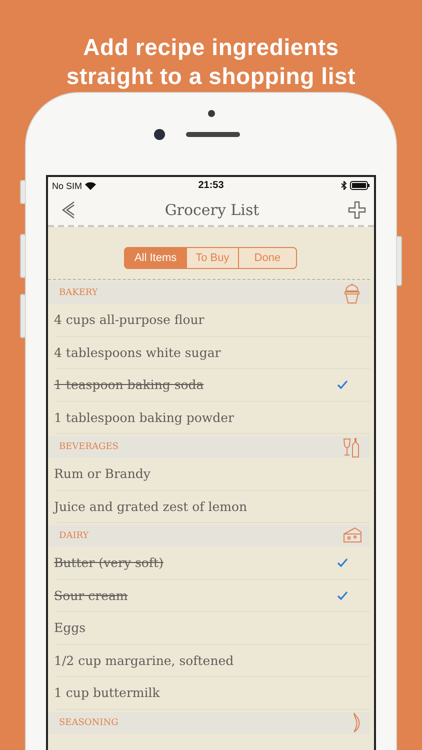 The height and width of the screenshot is (750, 422). I want to click on wifi-icon, so click(90, 186).